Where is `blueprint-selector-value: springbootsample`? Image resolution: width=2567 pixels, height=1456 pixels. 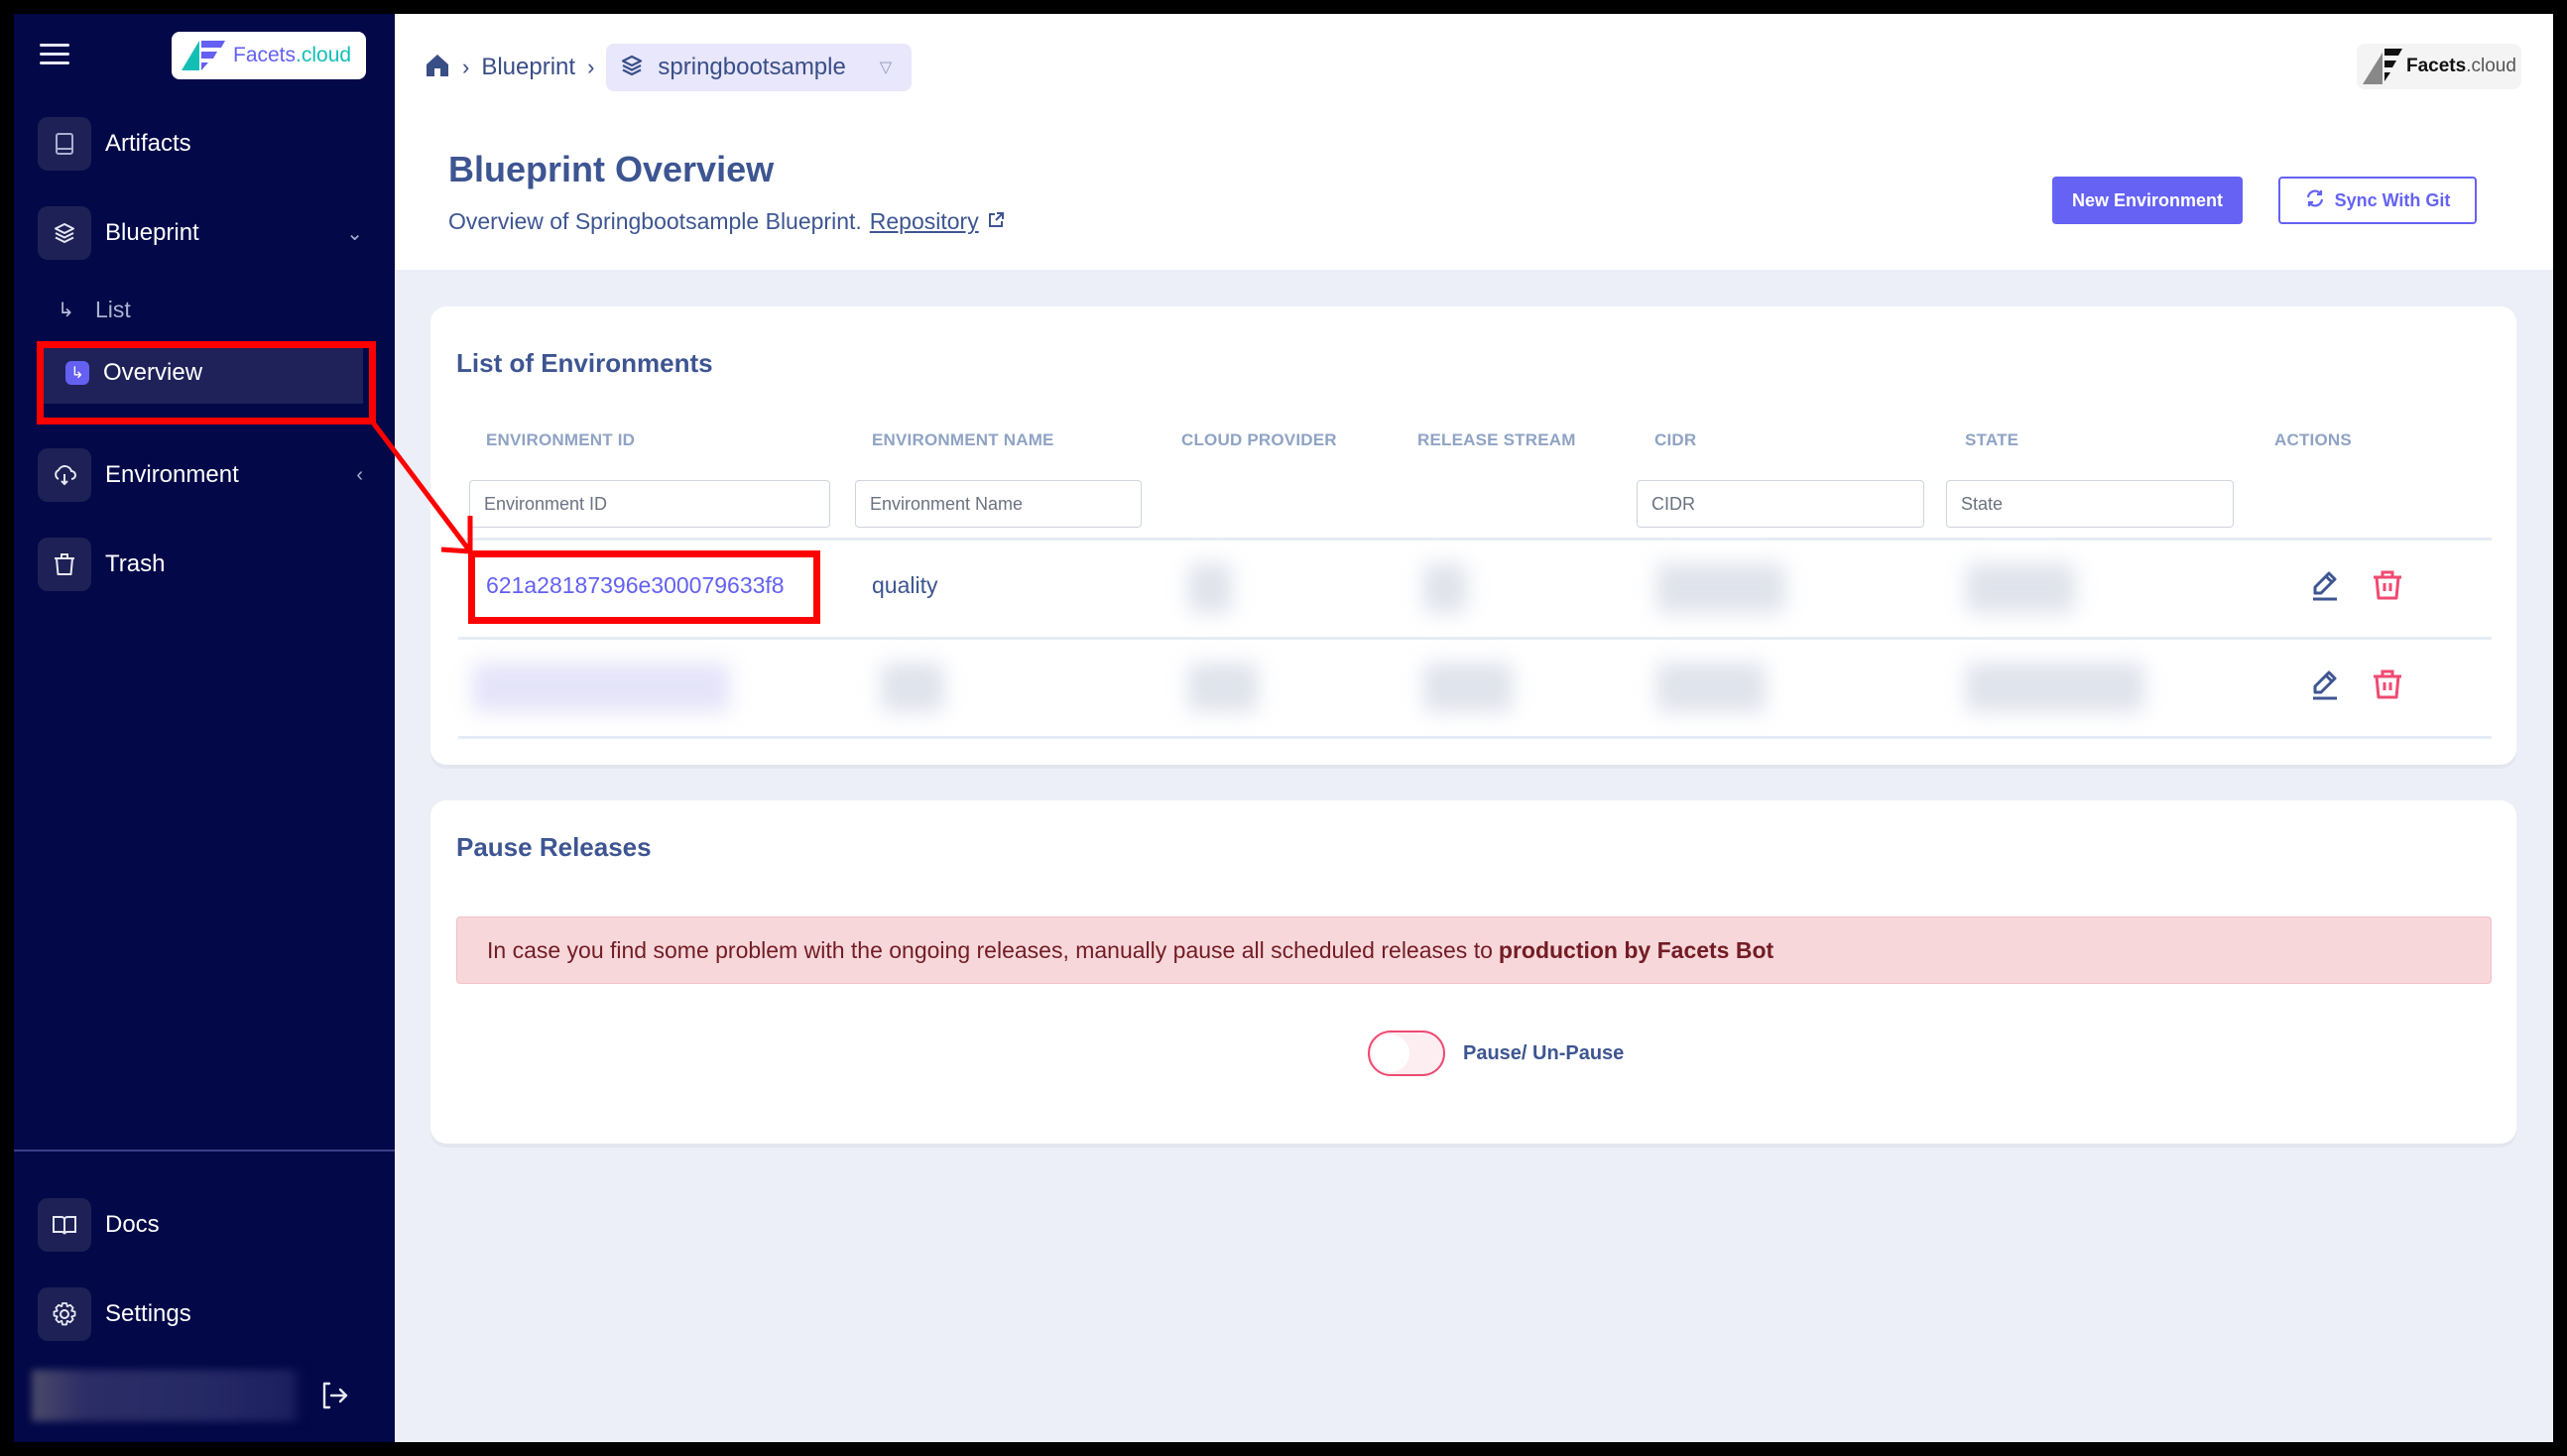 blueprint-selector-value: springbootsample is located at coordinates (752, 67).